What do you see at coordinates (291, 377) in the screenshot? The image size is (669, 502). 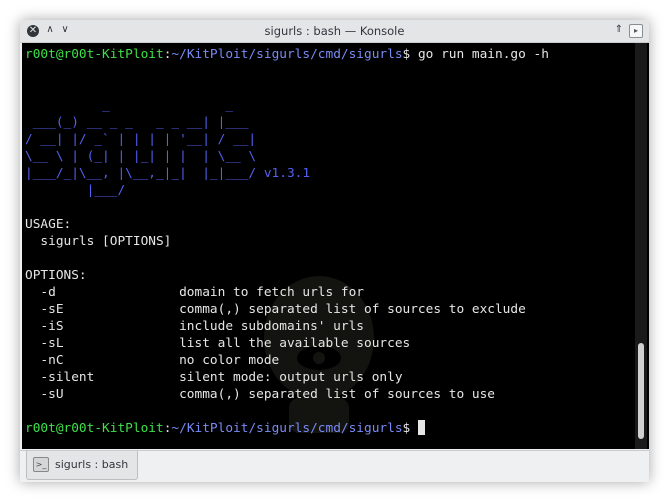 I see `option-desc: silent mode: output urls only` at bounding box center [291, 377].